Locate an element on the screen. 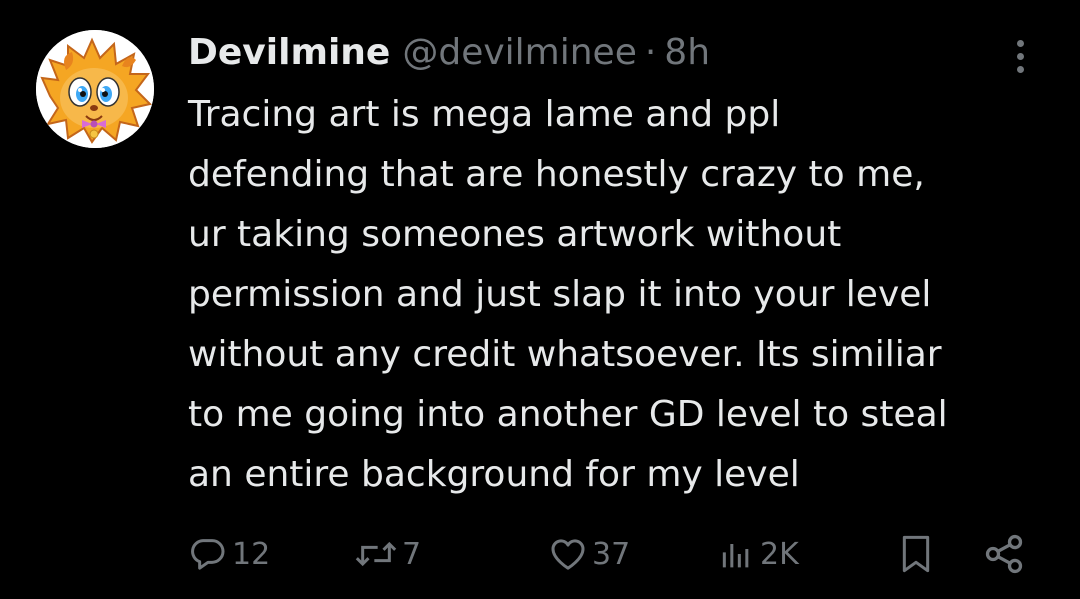  avatar-image is located at coordinates (95, 89).